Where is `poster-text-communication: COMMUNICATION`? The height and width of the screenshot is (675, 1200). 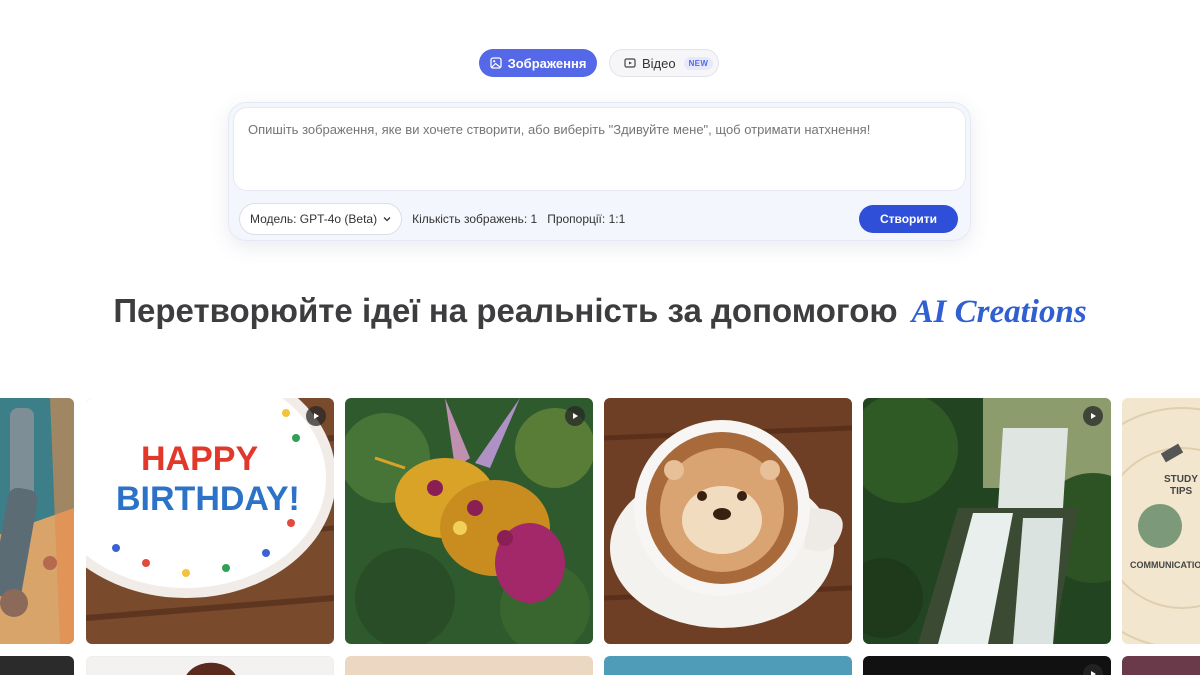
poster-text-communication: COMMUNICATION is located at coordinates (1165, 565).